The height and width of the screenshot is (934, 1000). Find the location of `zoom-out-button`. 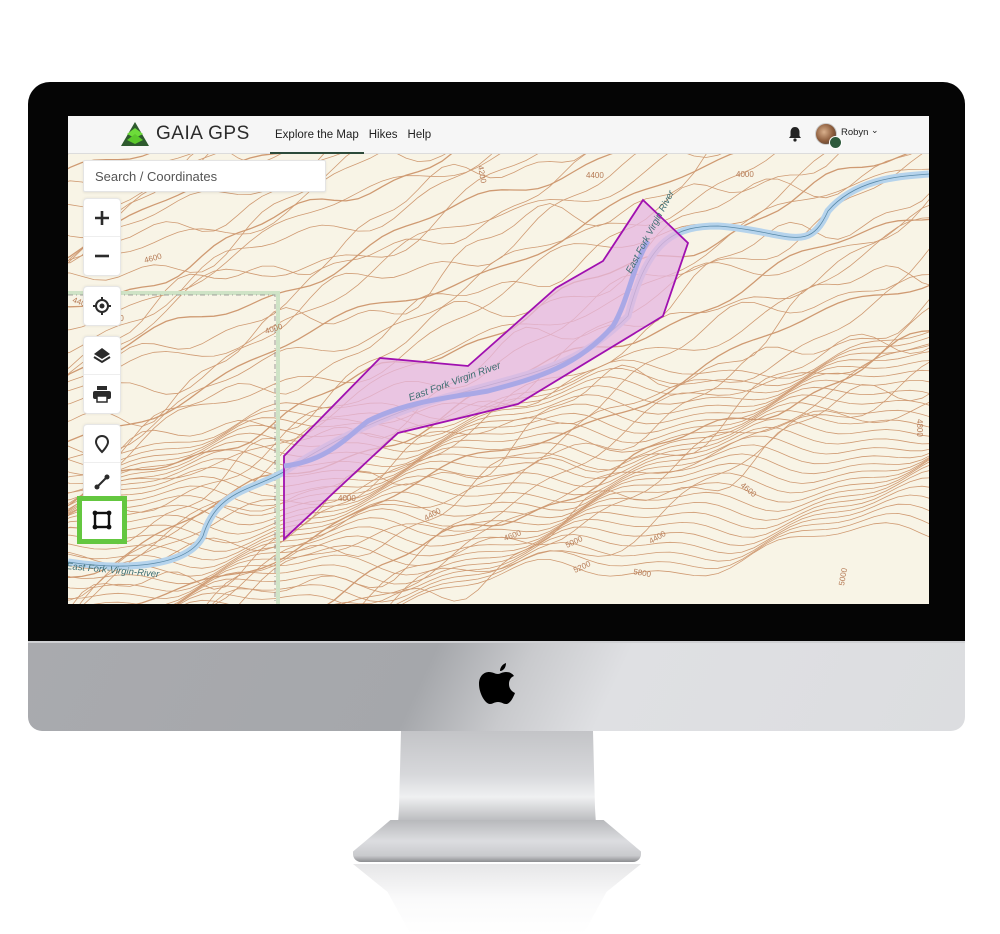

zoom-out-button is located at coordinates (102, 256).